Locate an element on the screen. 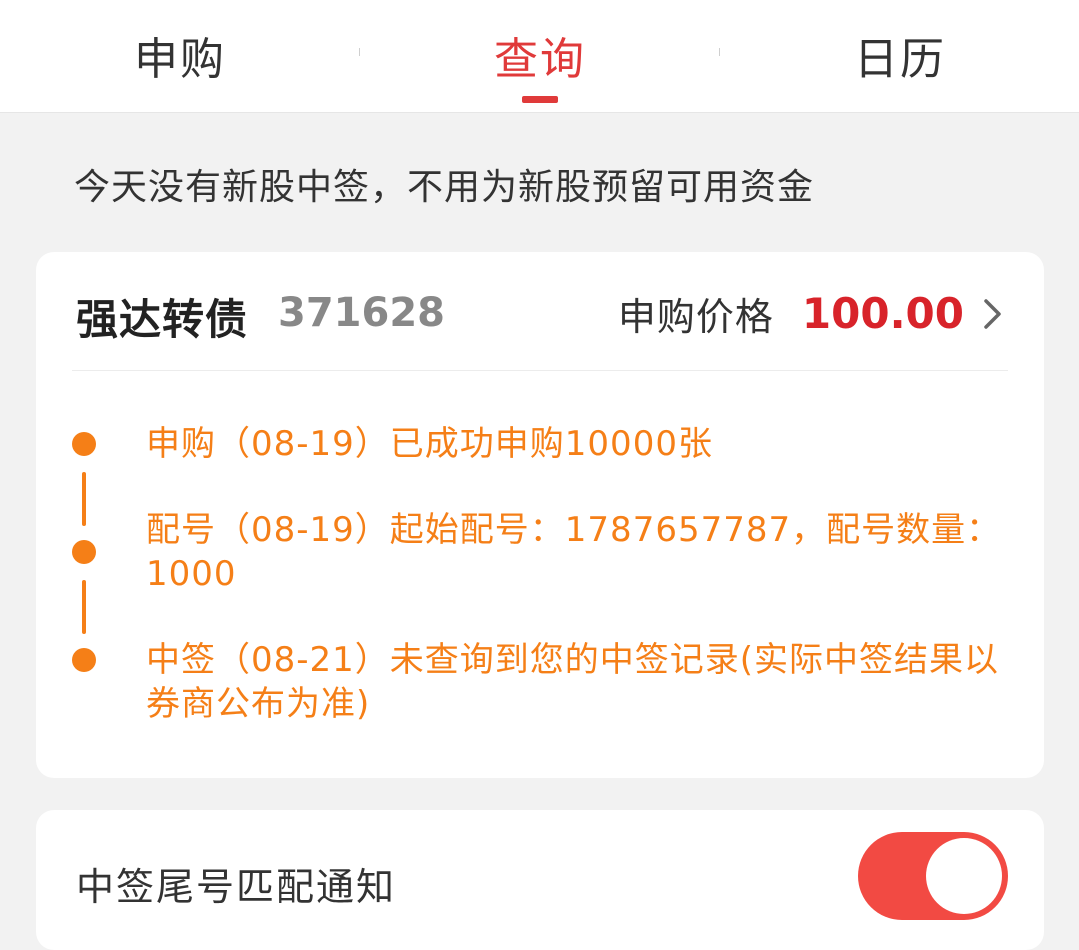 This screenshot has height=950, width=1079. tab-calendar: 日历 is located at coordinates (899, 56).